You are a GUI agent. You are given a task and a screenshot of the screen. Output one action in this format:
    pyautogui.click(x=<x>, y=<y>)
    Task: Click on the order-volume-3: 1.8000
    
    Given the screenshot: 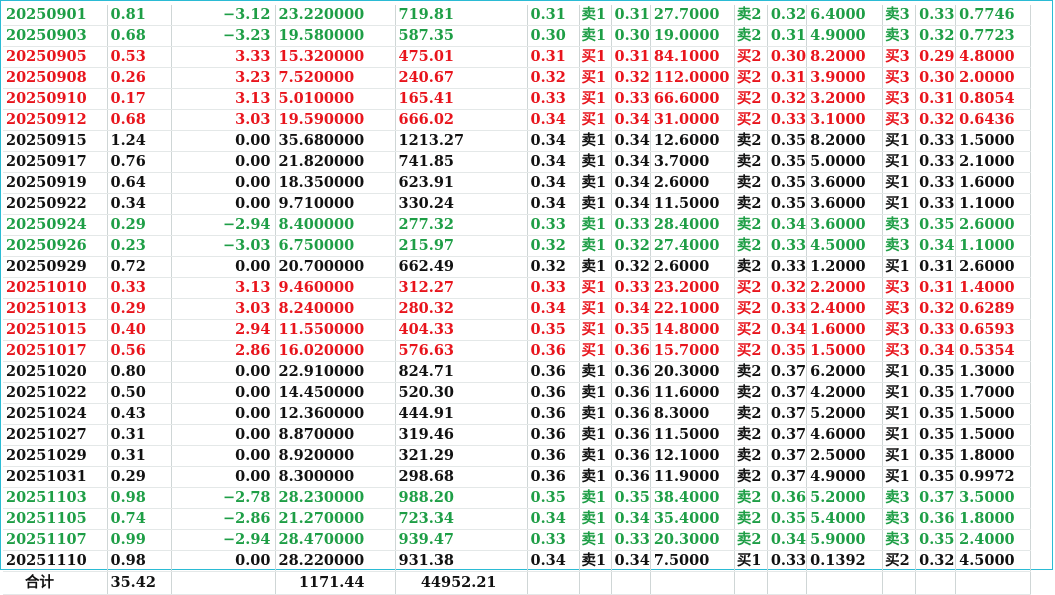 What is the action you would take?
    pyautogui.click(x=993, y=519)
    